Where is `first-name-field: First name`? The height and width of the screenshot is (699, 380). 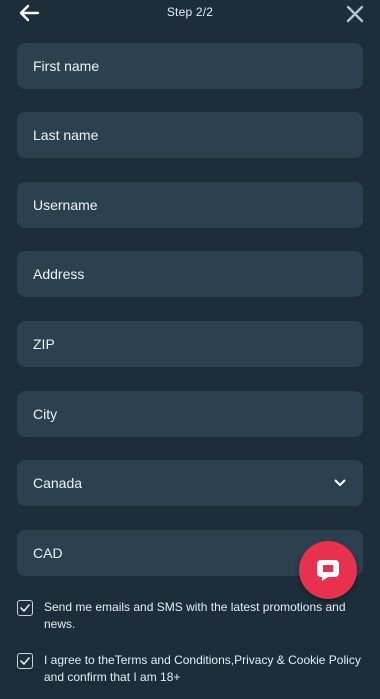
first-name-field: First name is located at coordinates (190, 66).